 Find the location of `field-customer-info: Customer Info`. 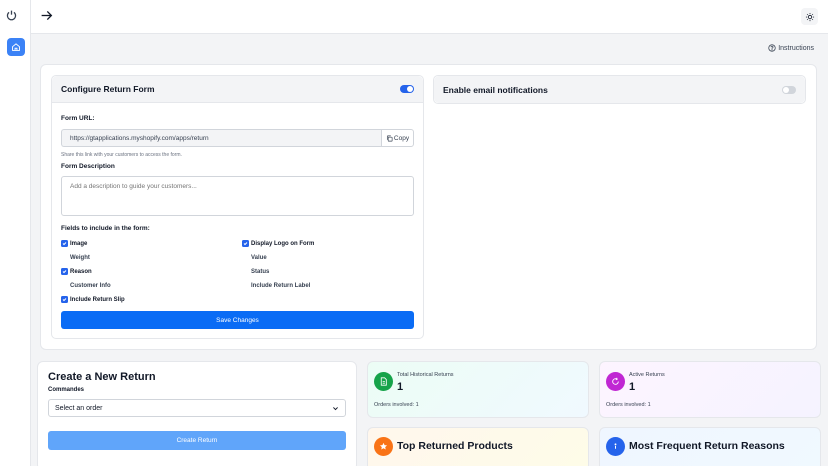

field-customer-info: Customer Info is located at coordinates (86, 285).